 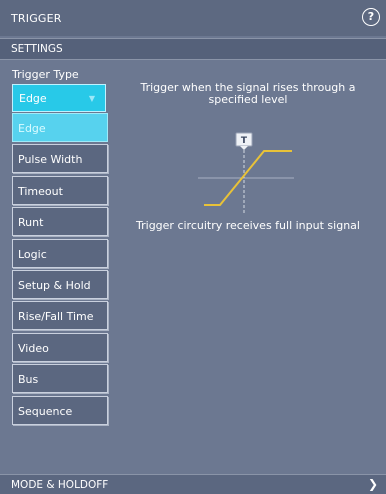 What do you see at coordinates (193, 484) in the screenshot?
I see `mode-holdoff-section-header: MODE & HOLDOFF ❯` at bounding box center [193, 484].